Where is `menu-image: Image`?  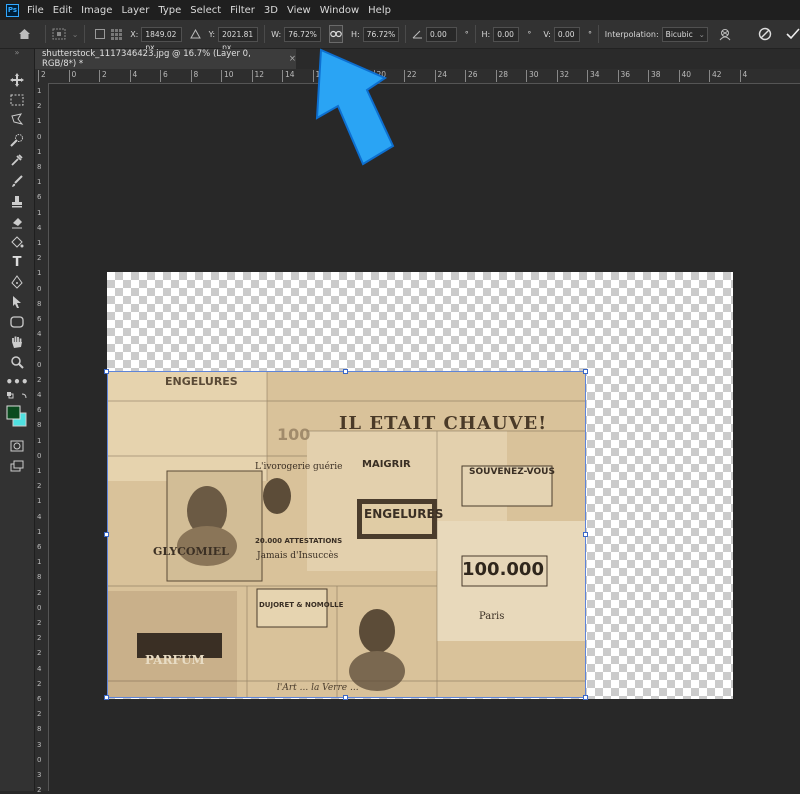 menu-image: Image is located at coordinates (96, 10).